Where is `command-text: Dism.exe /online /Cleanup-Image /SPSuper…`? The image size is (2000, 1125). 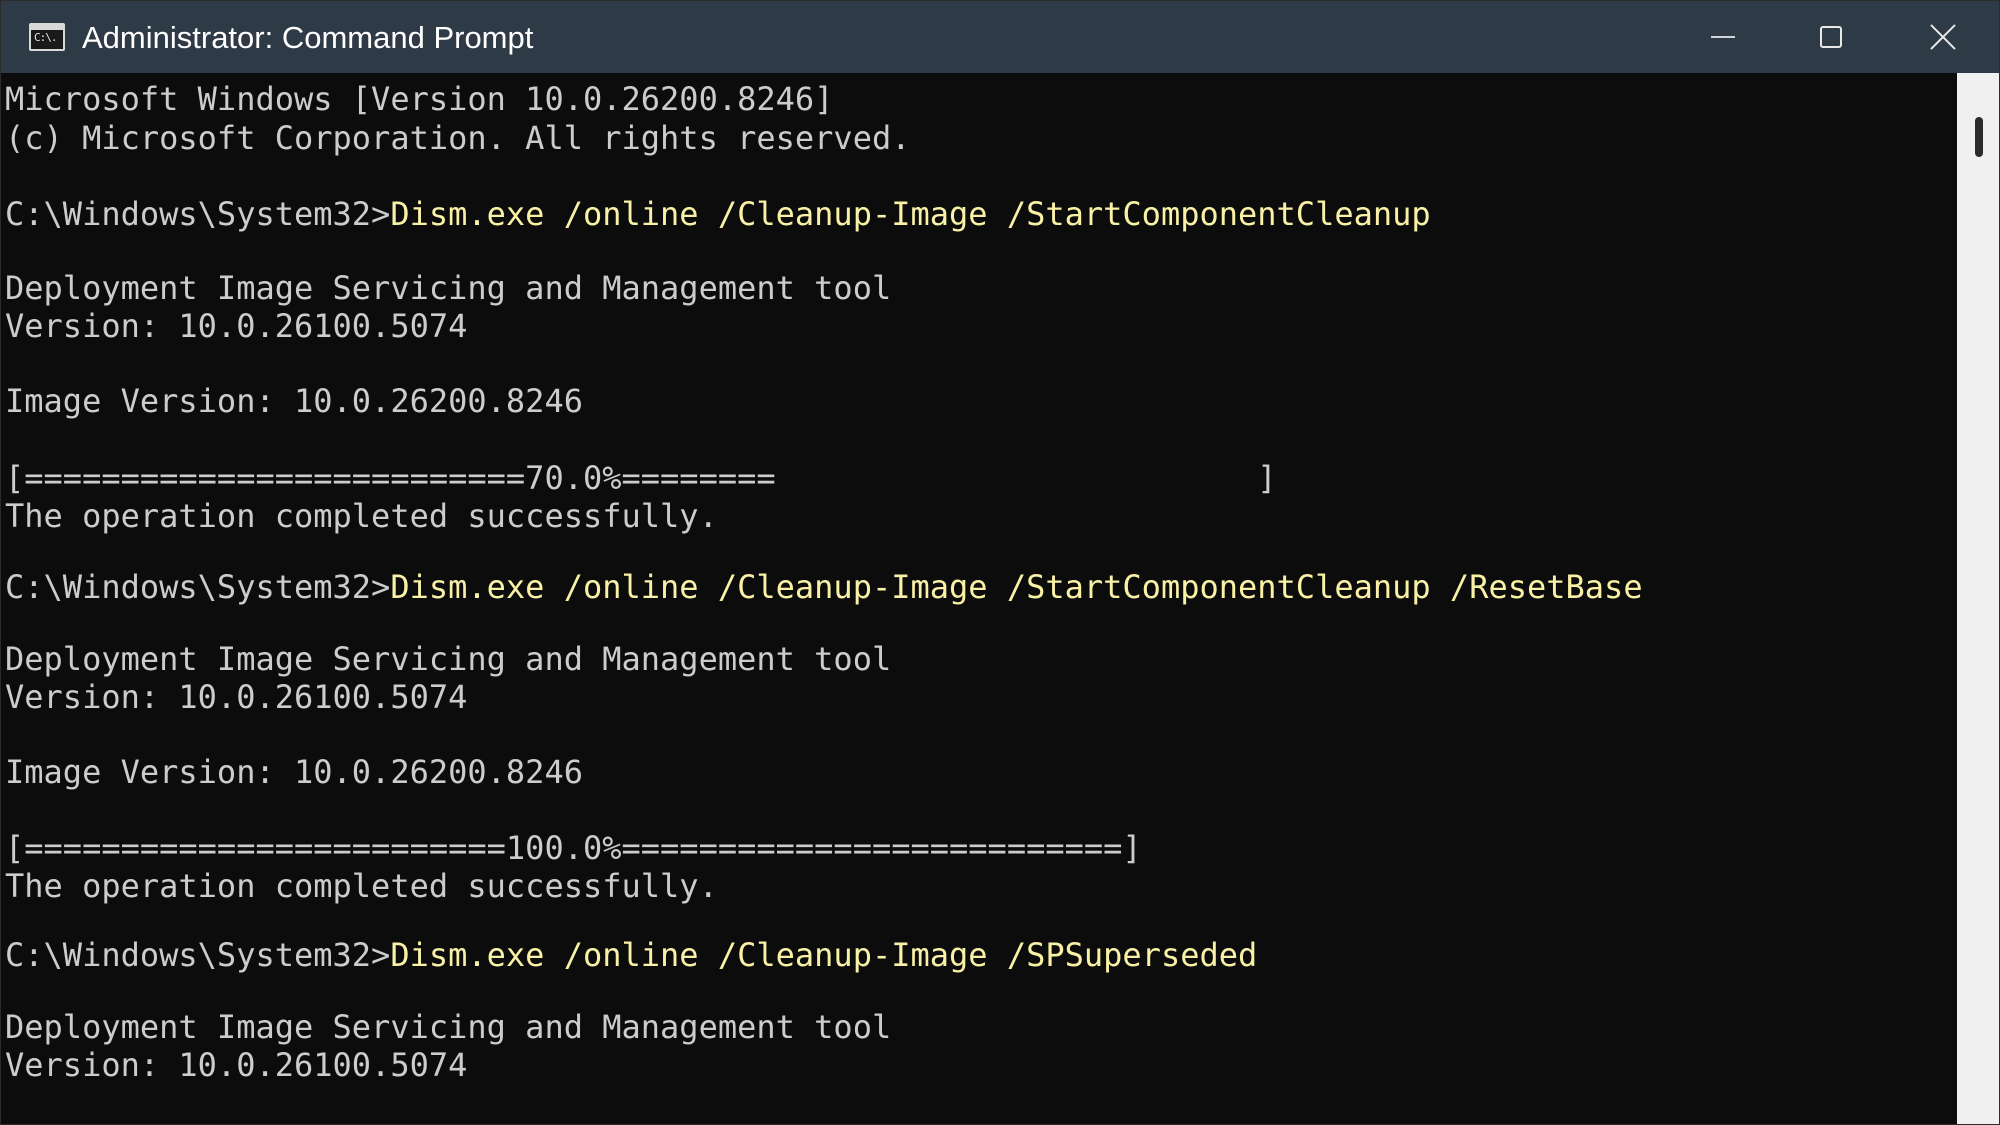 command-text: Dism.exe /online /Cleanup-Image /SPSuper… is located at coordinates (824, 955).